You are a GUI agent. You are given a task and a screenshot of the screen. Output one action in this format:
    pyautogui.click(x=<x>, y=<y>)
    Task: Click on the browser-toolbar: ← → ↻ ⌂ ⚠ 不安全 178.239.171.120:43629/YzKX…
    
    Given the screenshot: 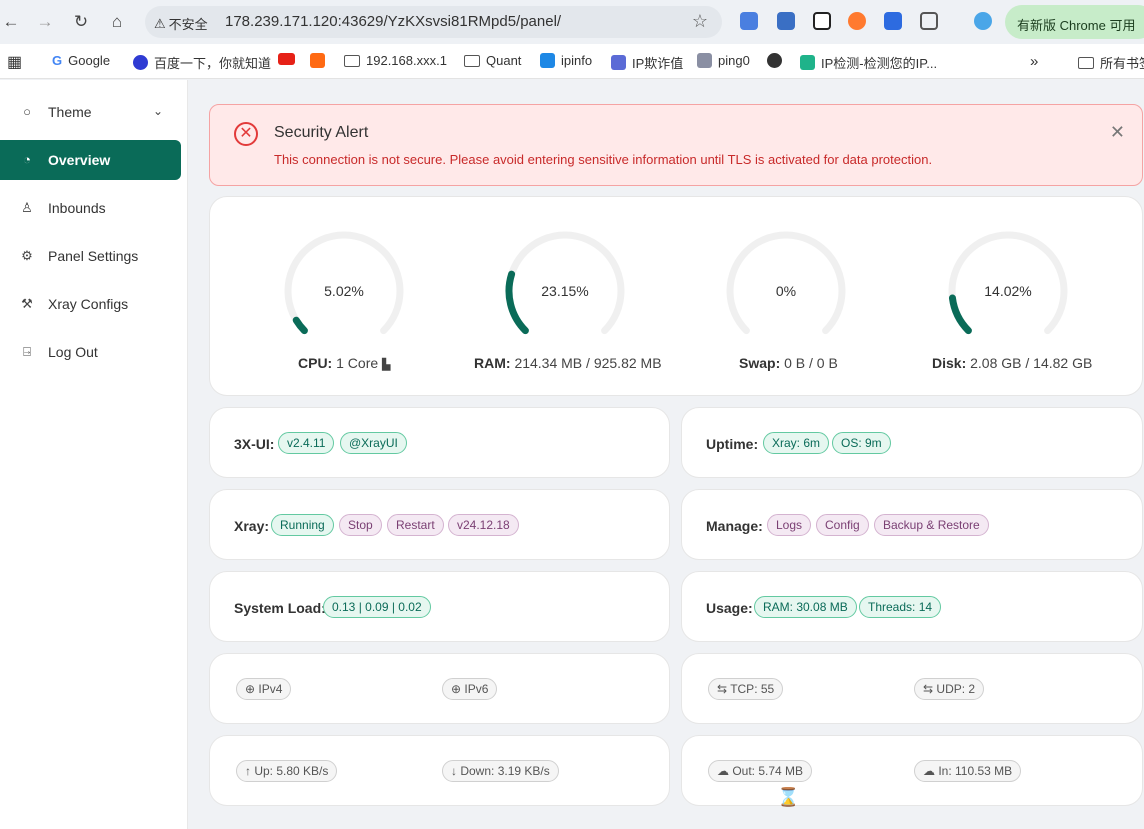 What is the action you would take?
    pyautogui.click(x=572, y=22)
    